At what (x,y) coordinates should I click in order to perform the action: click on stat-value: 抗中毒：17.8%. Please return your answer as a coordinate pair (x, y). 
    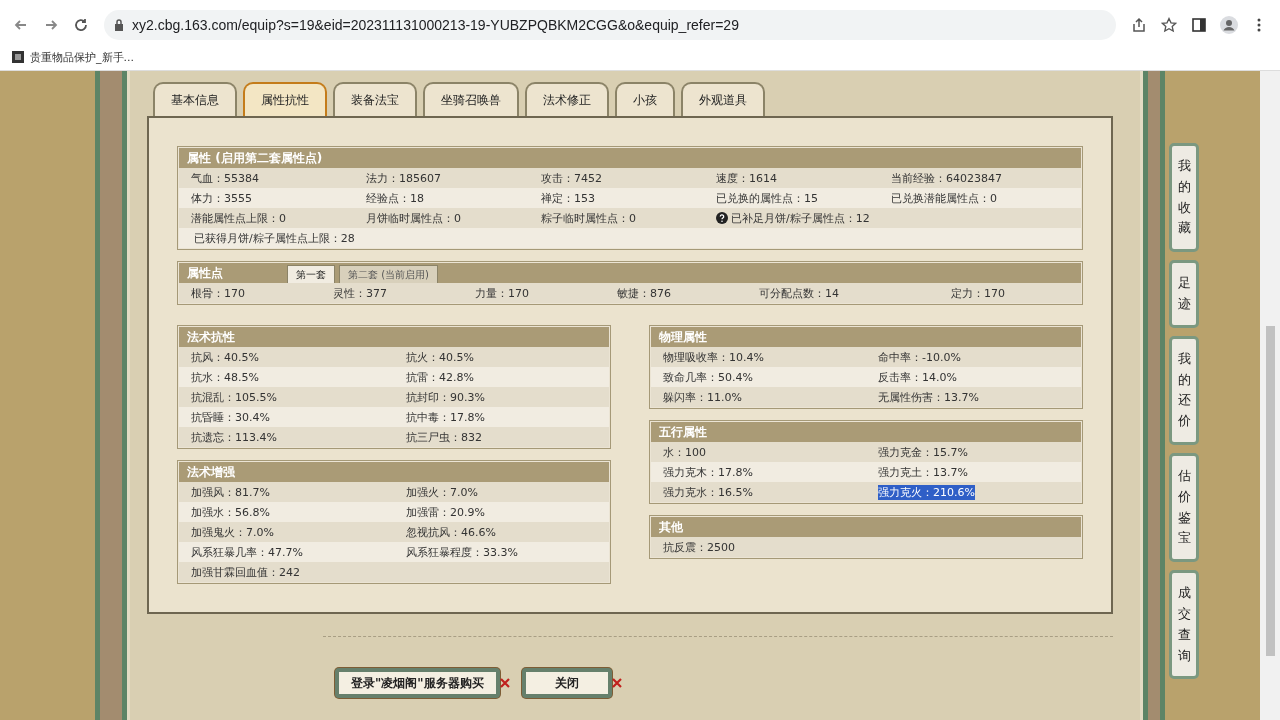
    Looking at the image, I should click on (445, 417).